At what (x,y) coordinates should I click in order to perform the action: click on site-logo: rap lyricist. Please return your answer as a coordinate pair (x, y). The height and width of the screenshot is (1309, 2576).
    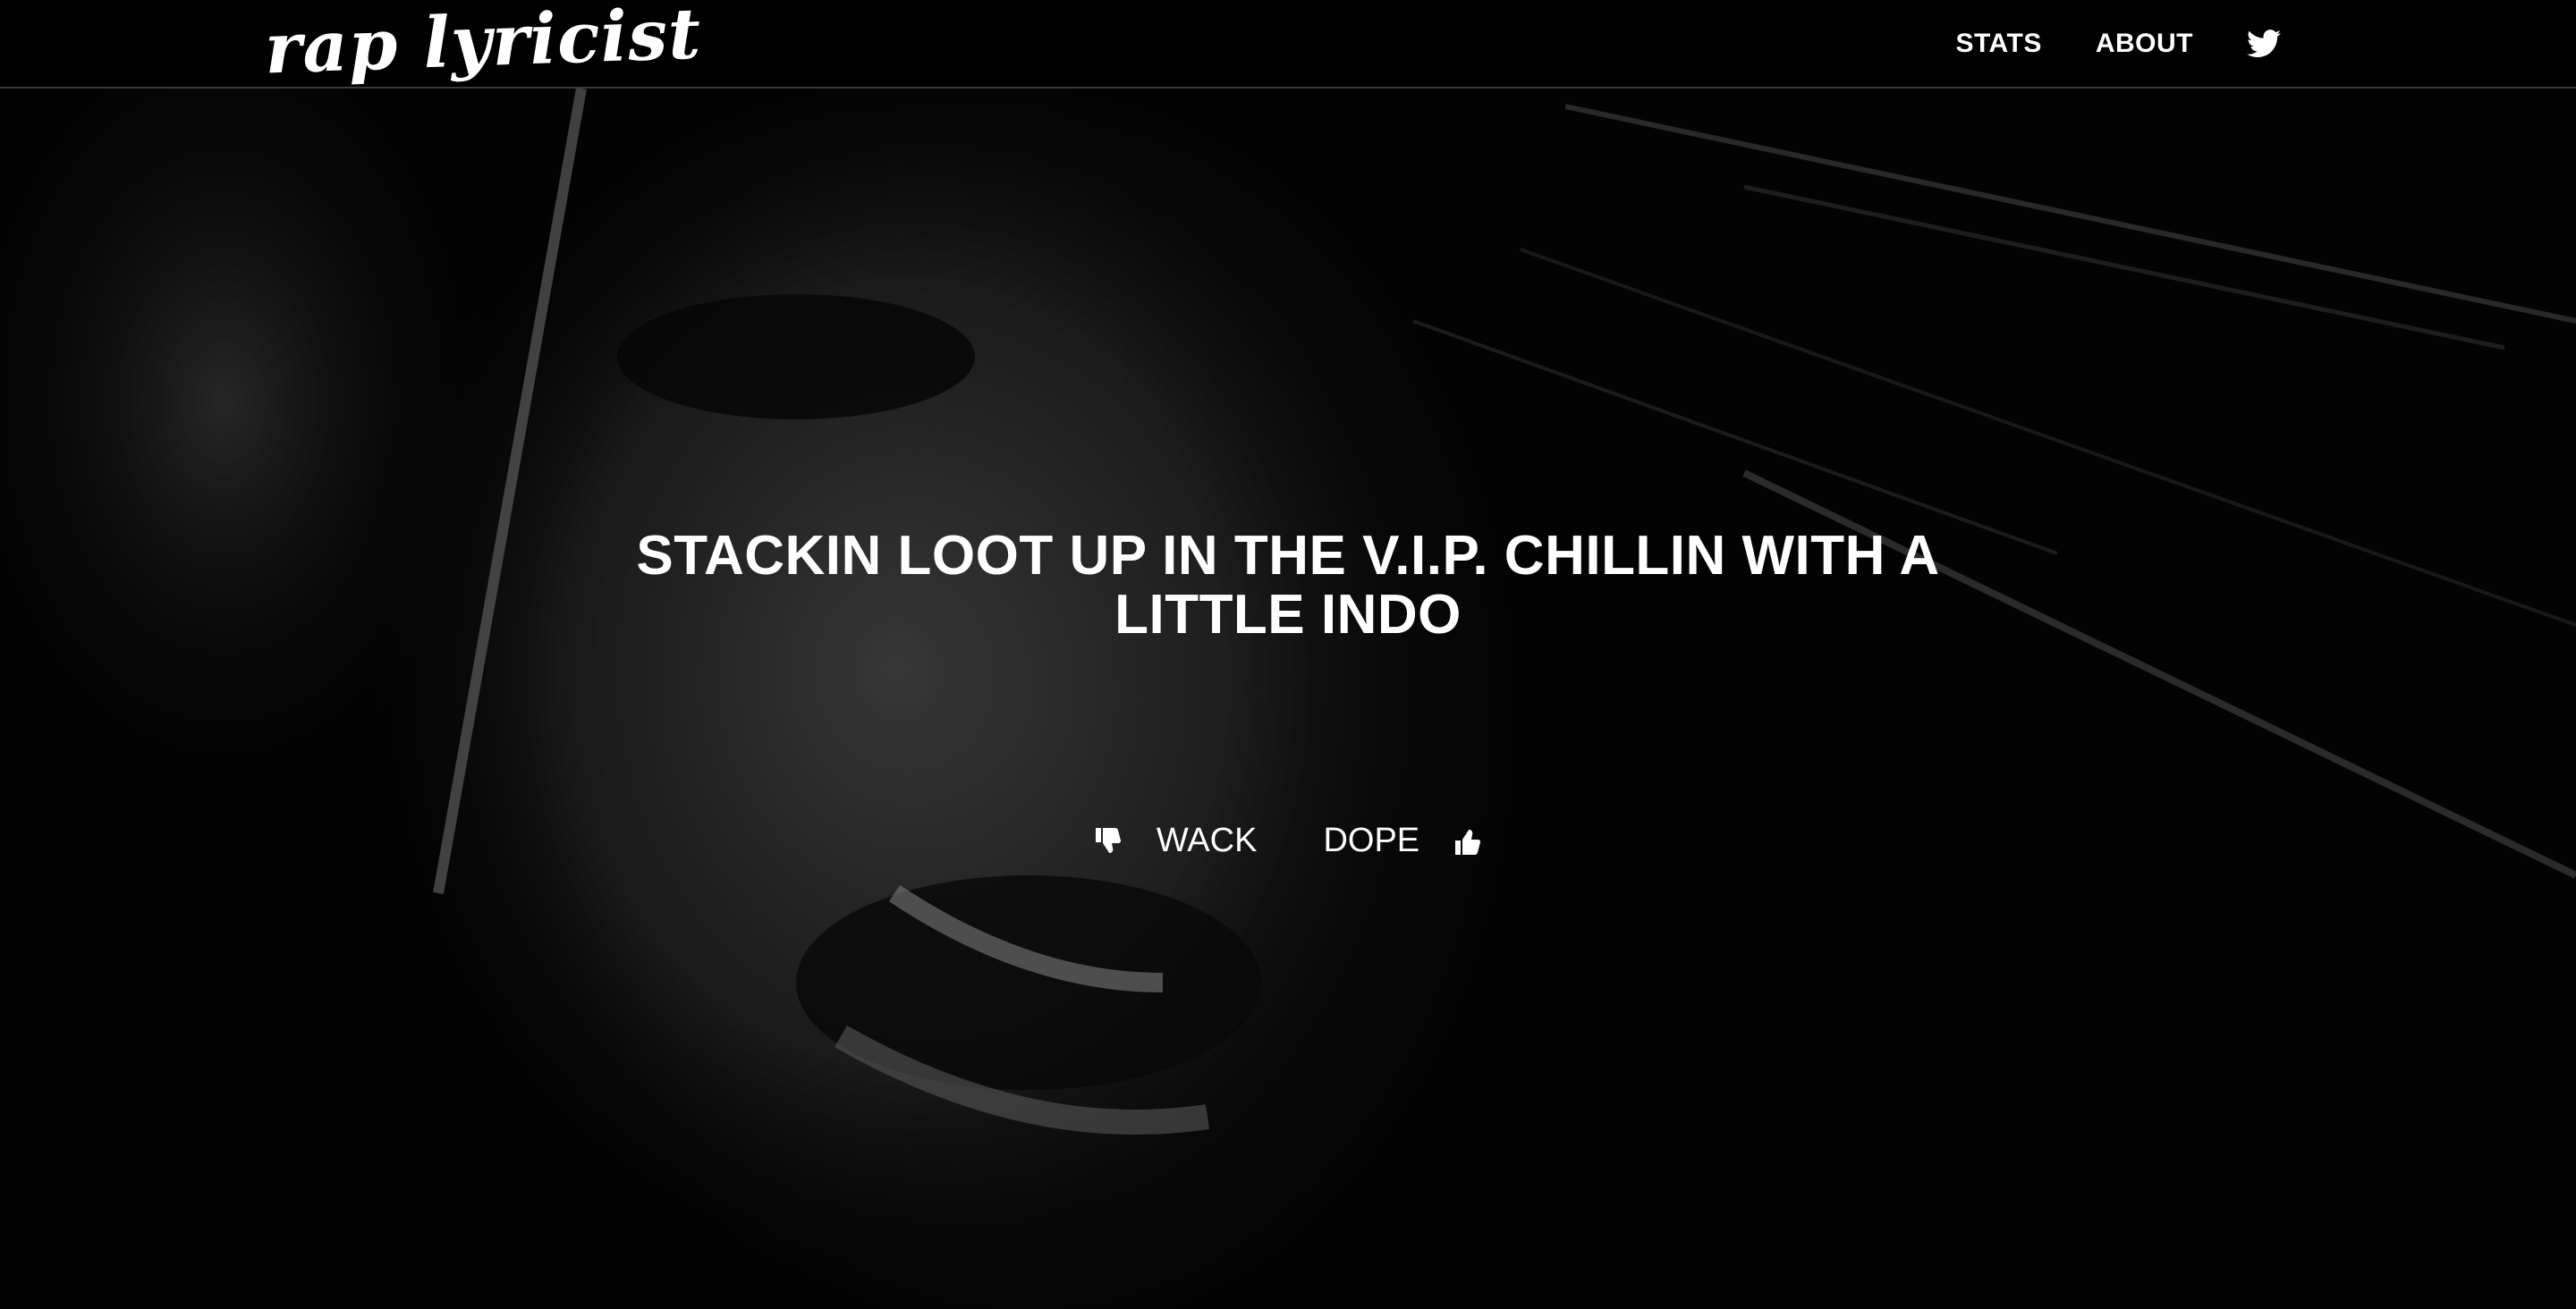
    Looking at the image, I should click on (483, 44).